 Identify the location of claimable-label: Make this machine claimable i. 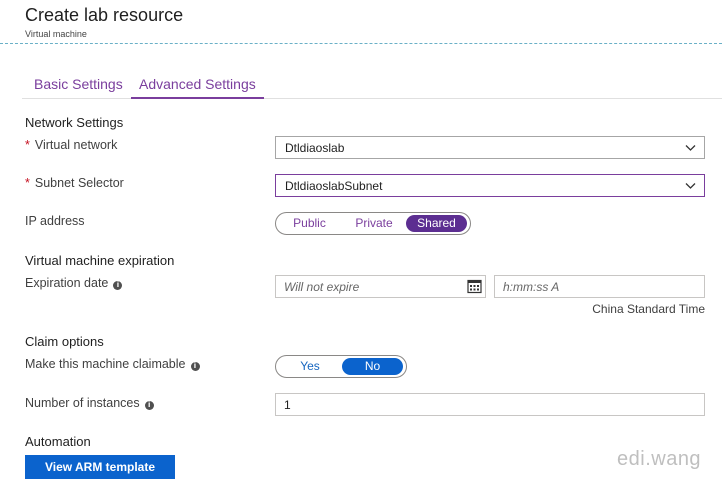
(112, 364).